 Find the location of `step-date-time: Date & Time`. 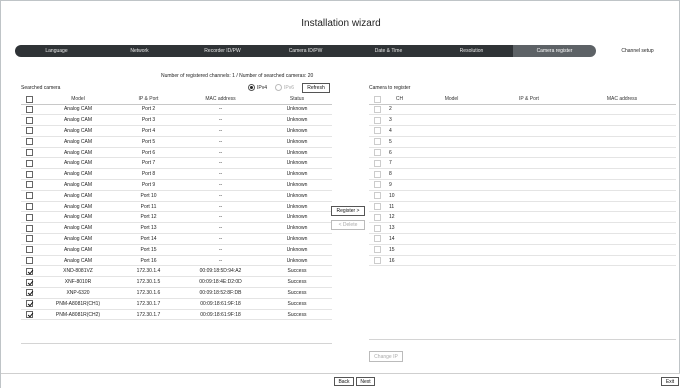

step-date-time: Date & Time is located at coordinates (388, 51).